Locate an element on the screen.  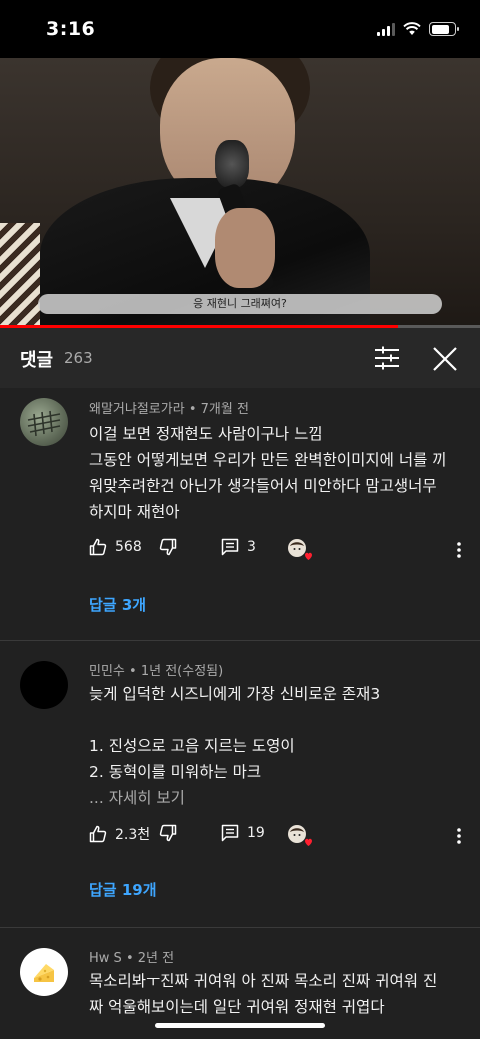
comment-line is located at coordinates (276, 720).